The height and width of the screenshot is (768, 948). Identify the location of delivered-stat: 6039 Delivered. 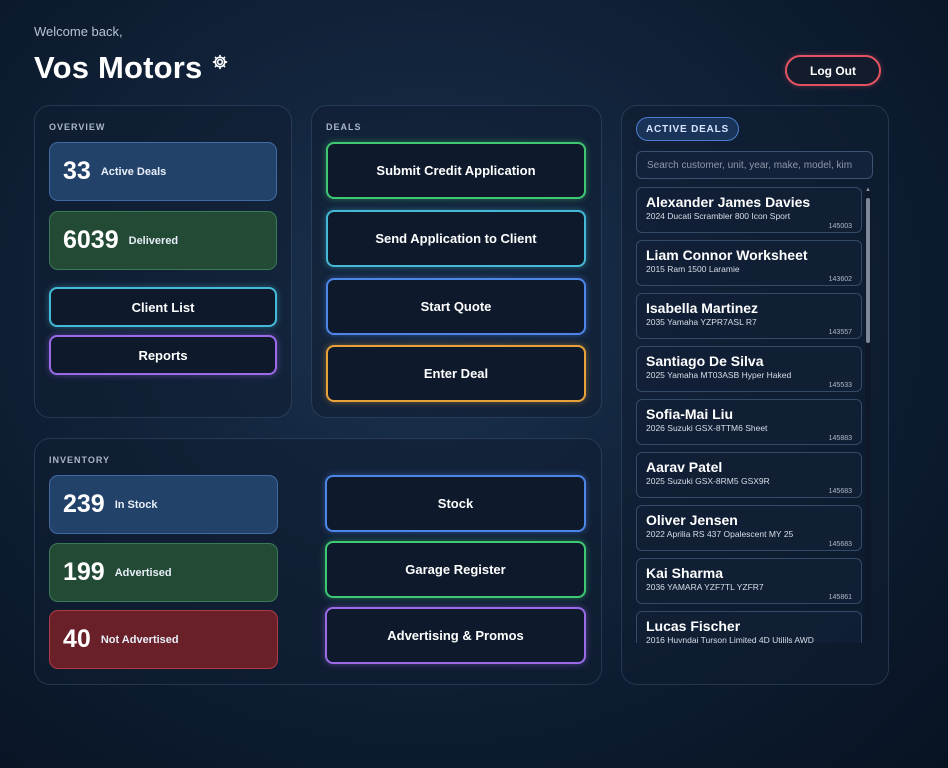
(163, 240).